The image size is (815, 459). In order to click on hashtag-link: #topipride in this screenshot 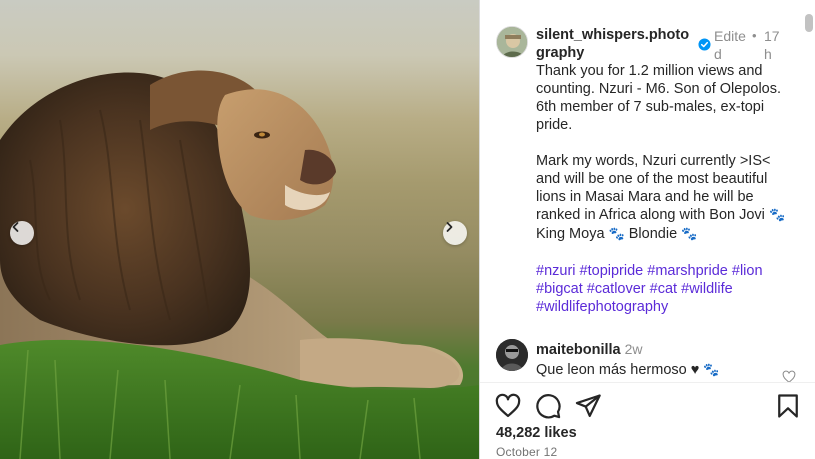, I will do `click(612, 271)`.